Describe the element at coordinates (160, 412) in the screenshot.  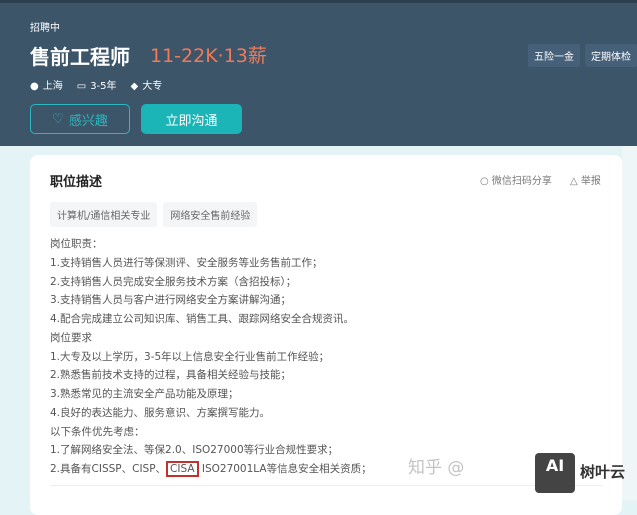
I see `desc-line: 4.良好的表达能力、服务意识、方案撰写能力。` at that location.